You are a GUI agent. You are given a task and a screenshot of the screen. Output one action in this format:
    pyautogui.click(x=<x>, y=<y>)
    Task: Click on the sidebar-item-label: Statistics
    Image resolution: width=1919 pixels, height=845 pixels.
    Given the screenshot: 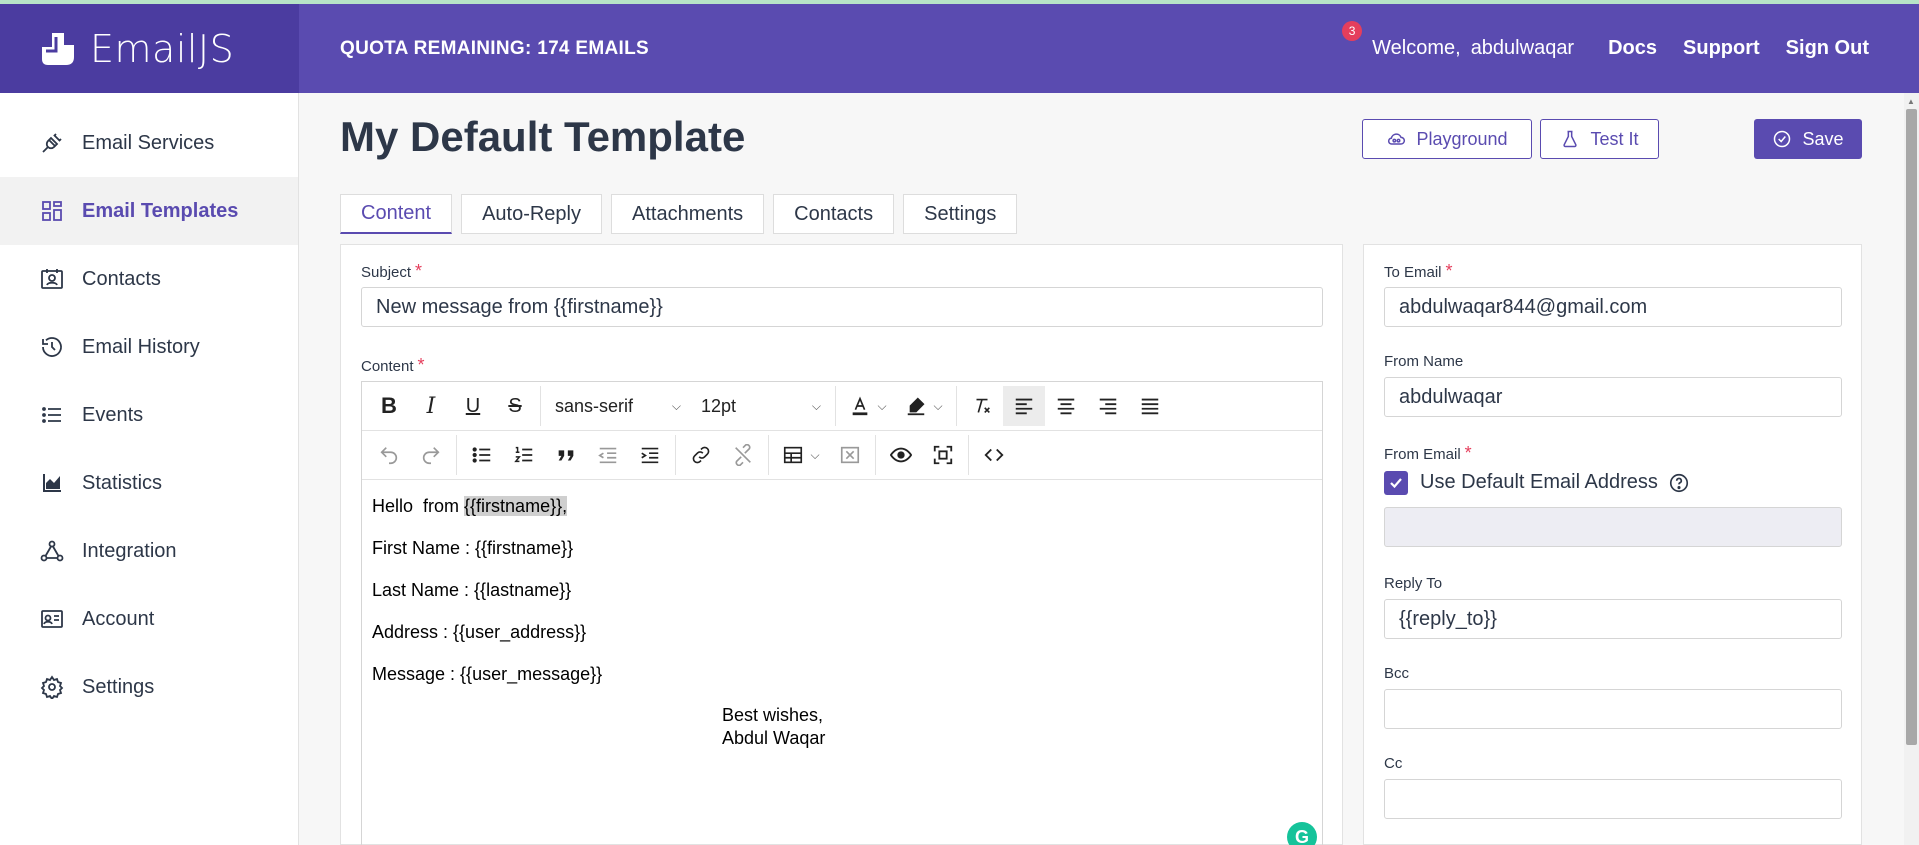 What is the action you would take?
    pyautogui.click(x=122, y=482)
    